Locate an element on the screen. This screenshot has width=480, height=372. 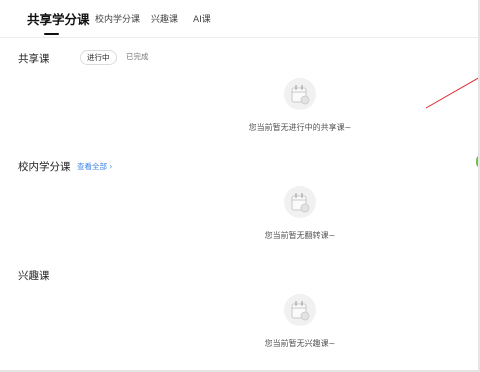
annotation-line is located at coordinates (452, 92).